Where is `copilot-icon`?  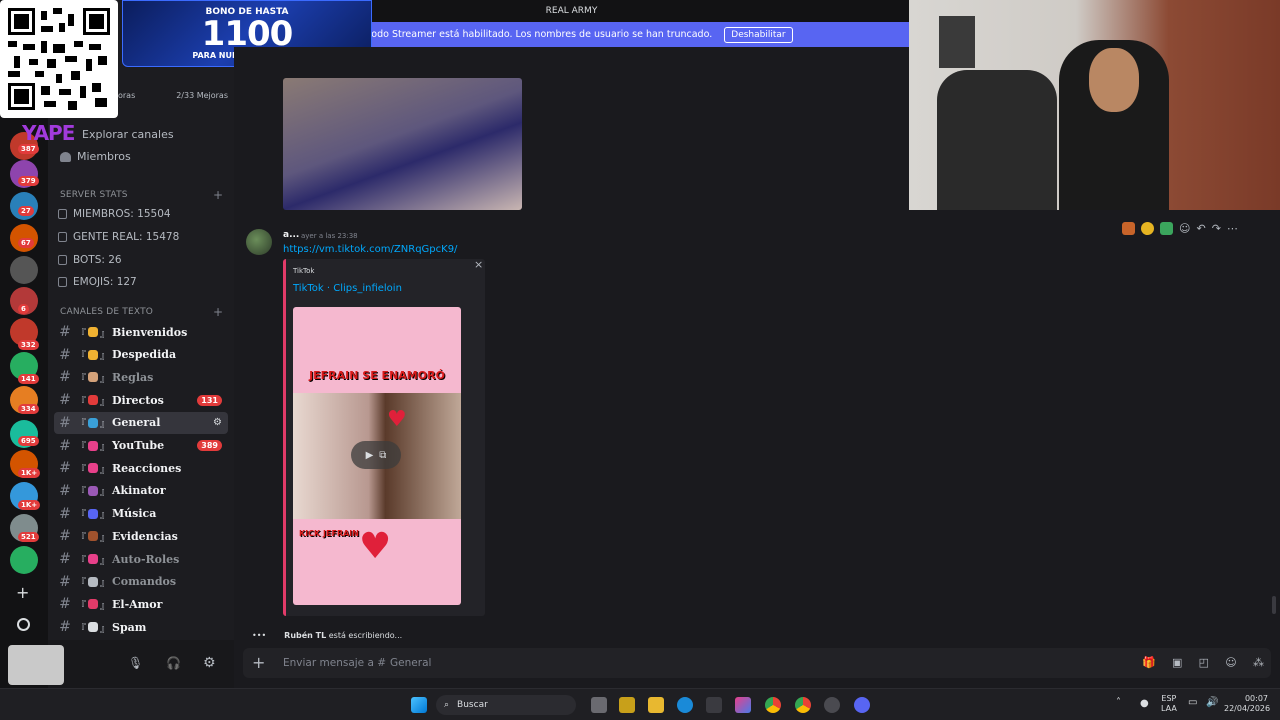 copilot-icon is located at coordinates (743, 705).